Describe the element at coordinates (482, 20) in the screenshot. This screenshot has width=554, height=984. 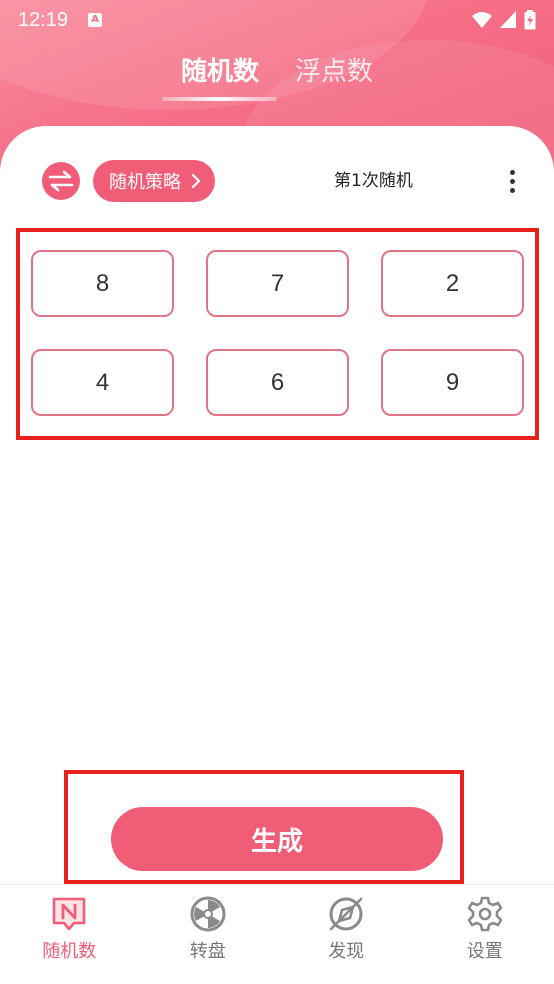
I see `wifi-icon` at that location.